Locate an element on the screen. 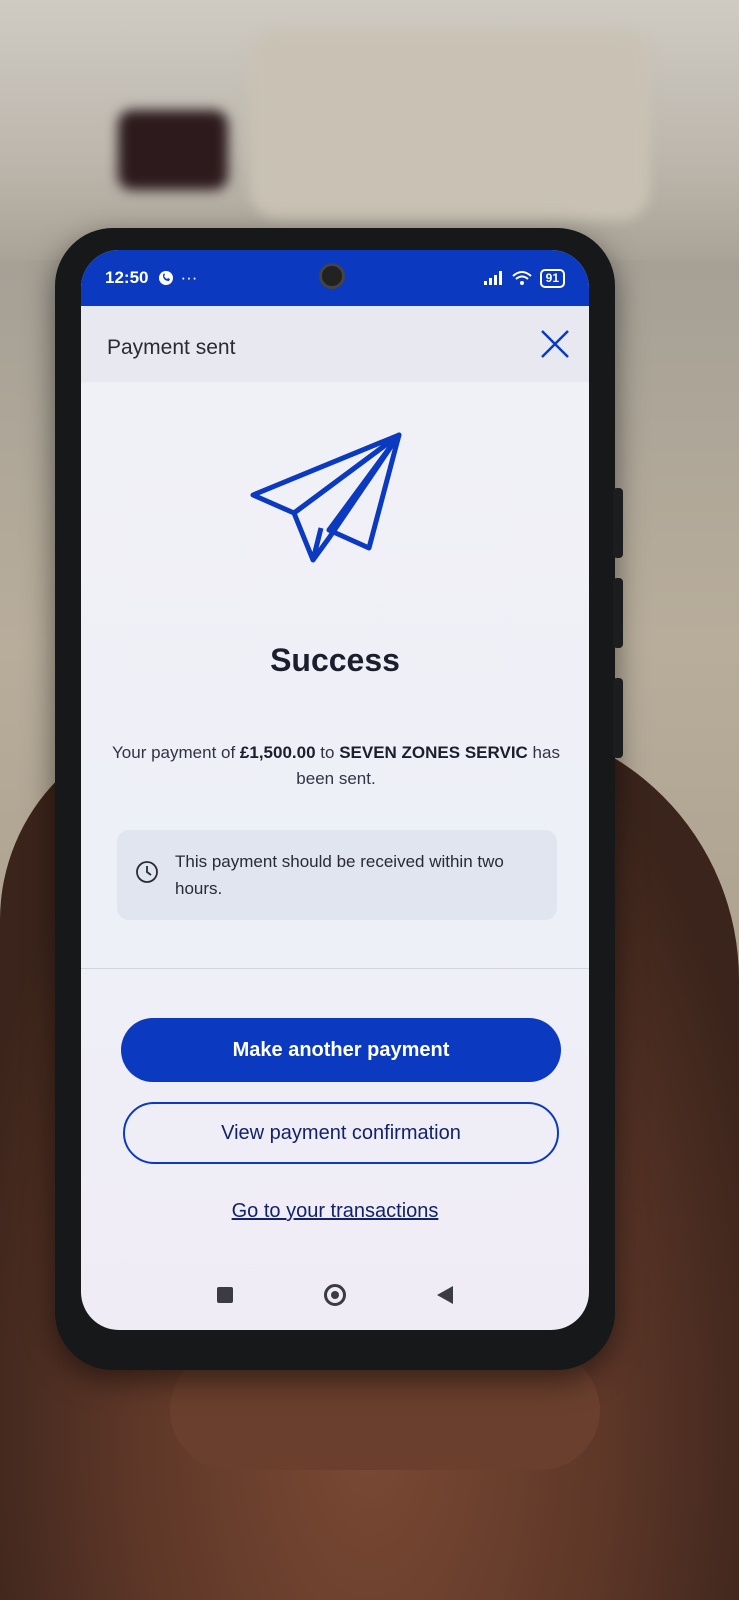  close-button is located at coordinates (555, 344).